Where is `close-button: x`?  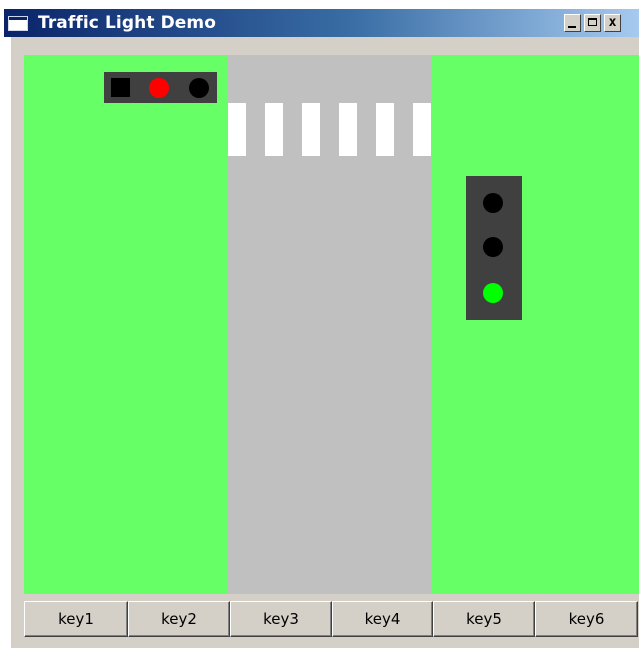
close-button: x is located at coordinates (612, 23).